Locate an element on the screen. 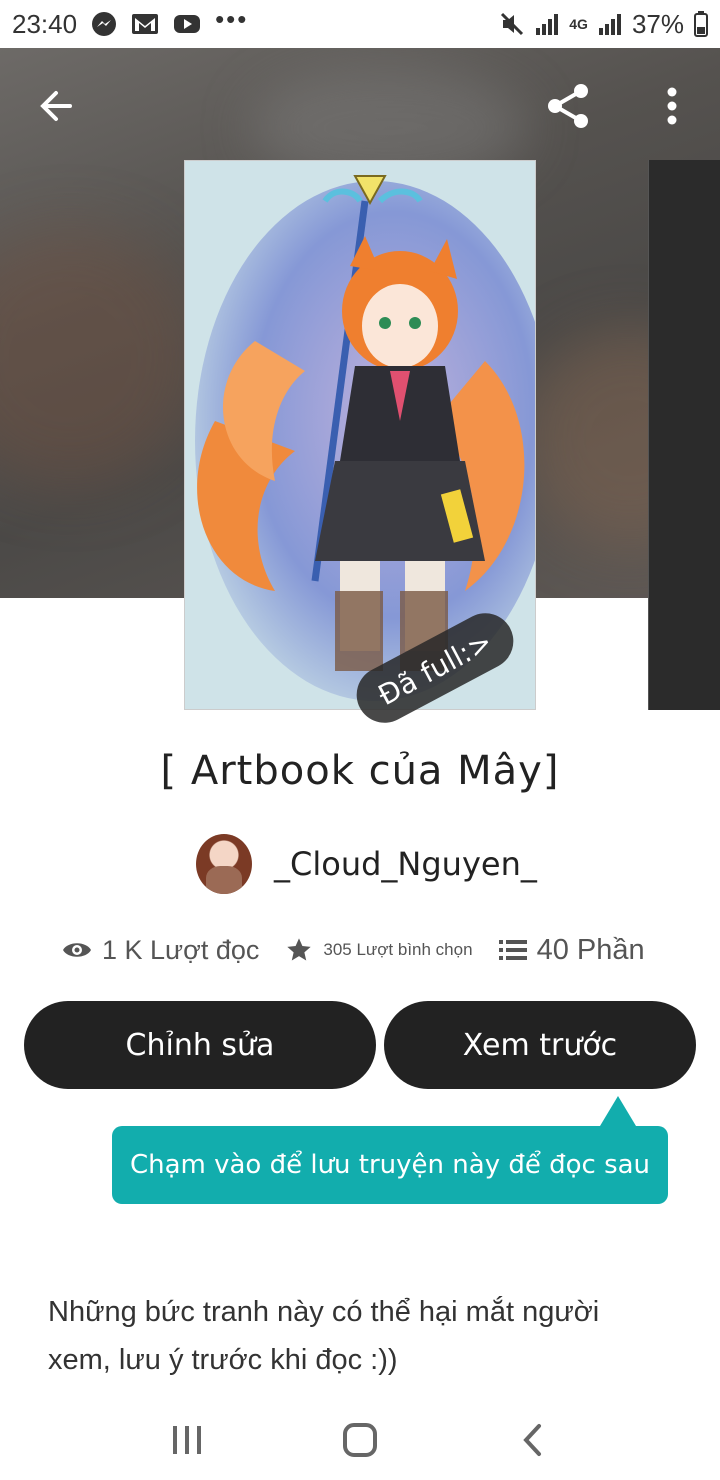  story-title: [ Artbook của Mây] is located at coordinates (360, 771).